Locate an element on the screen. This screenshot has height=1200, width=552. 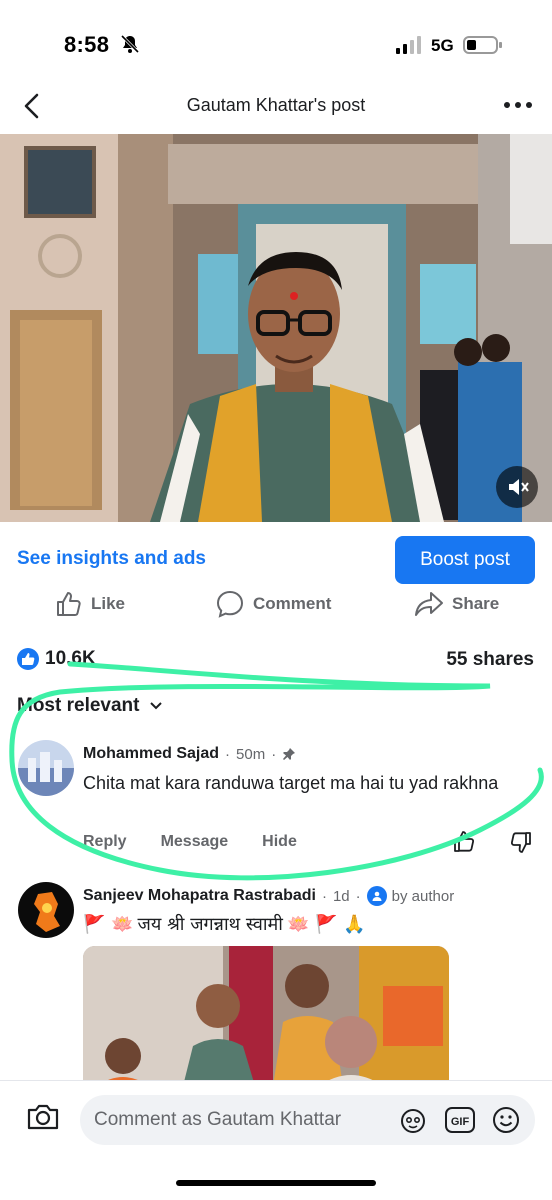
mute-button is located at coordinates (517, 487).